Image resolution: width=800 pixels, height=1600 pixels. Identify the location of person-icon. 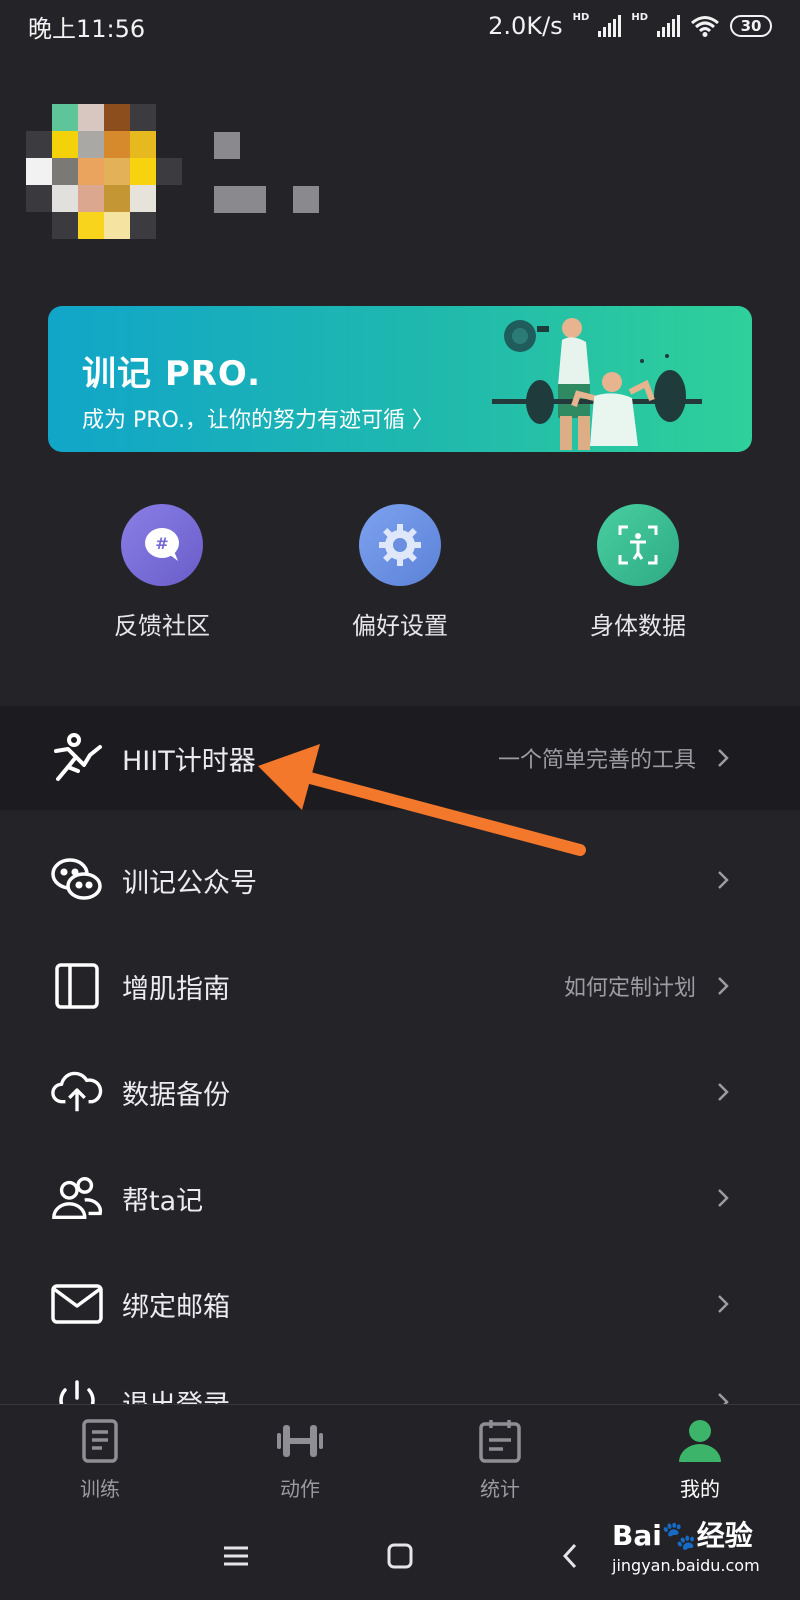
(700, 1441).